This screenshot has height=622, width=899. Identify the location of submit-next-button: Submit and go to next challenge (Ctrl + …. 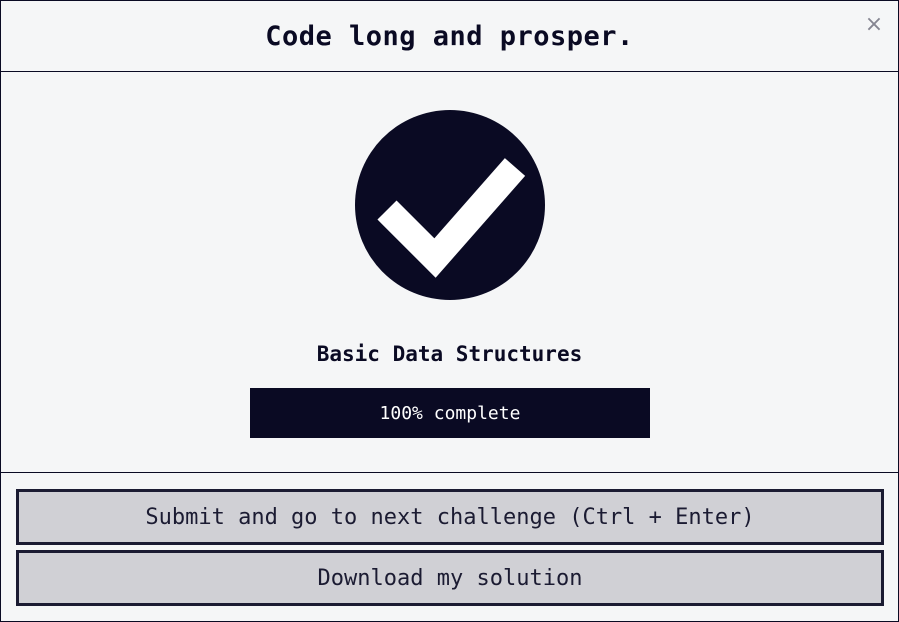
(450, 517).